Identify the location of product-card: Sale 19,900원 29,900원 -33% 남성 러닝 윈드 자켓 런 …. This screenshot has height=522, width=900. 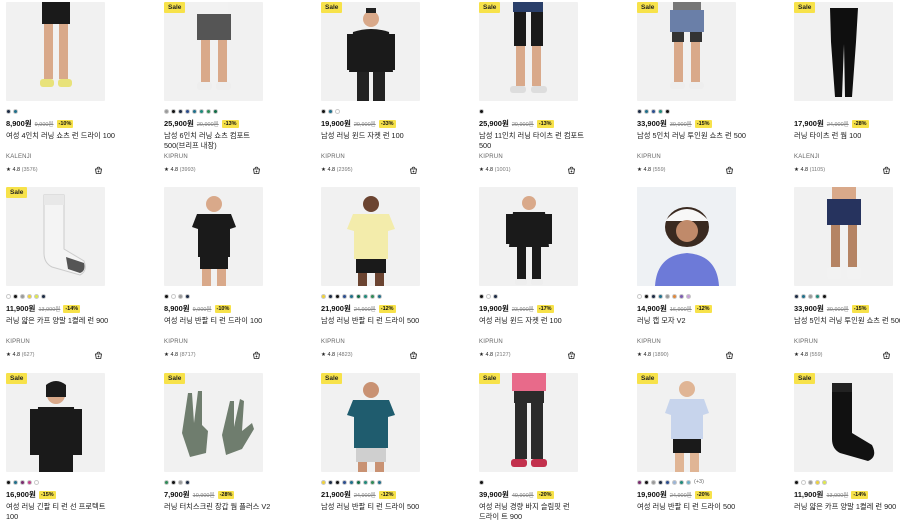
(376, 88).